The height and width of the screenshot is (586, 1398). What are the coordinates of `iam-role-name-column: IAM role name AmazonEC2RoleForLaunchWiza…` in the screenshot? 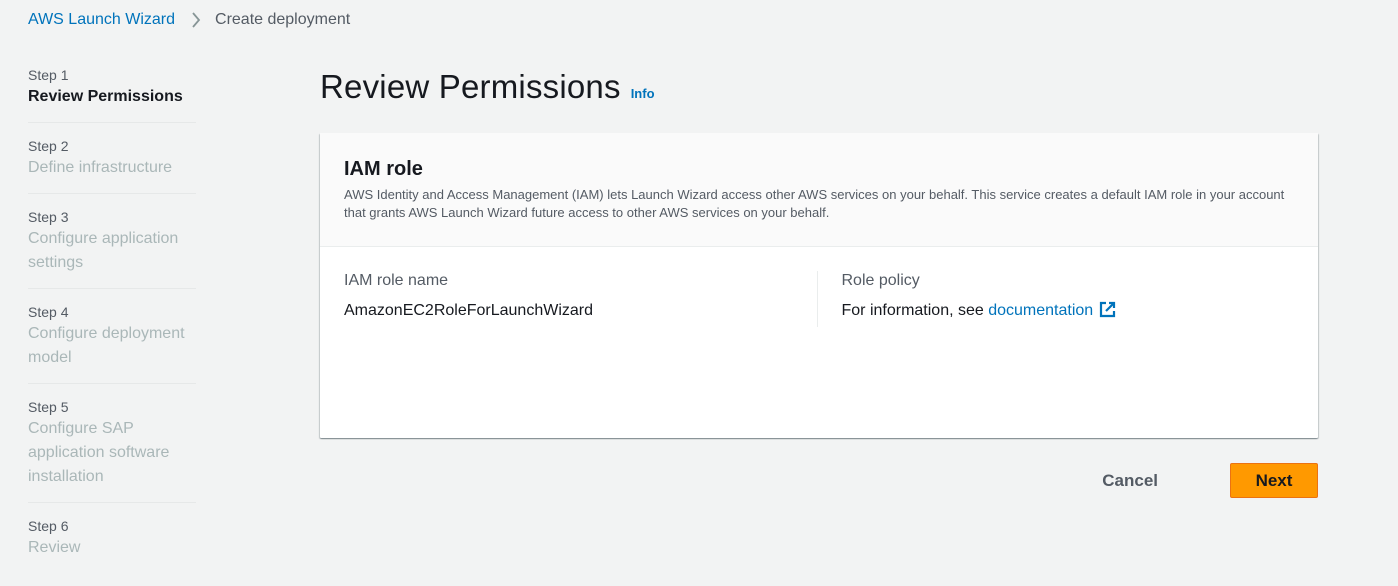 It's located at (581, 299).